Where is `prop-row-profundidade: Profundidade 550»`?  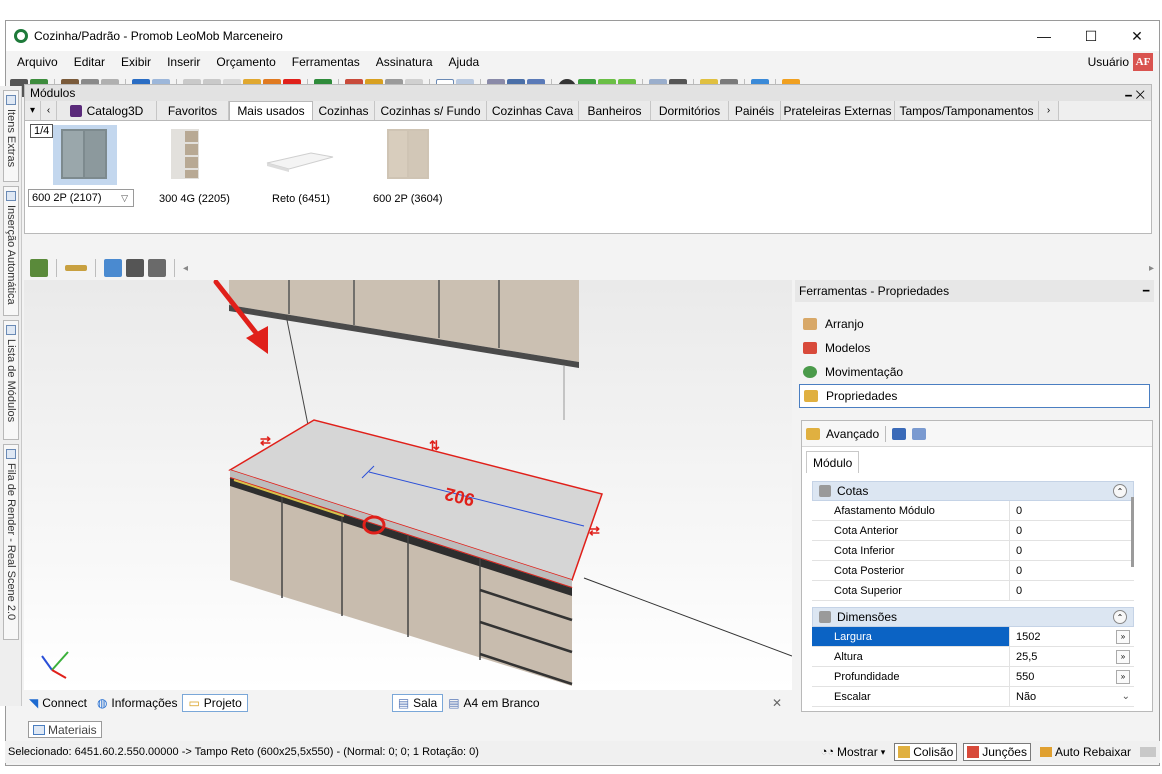
prop-row-profundidade: Profundidade 550» is located at coordinates (973, 677).